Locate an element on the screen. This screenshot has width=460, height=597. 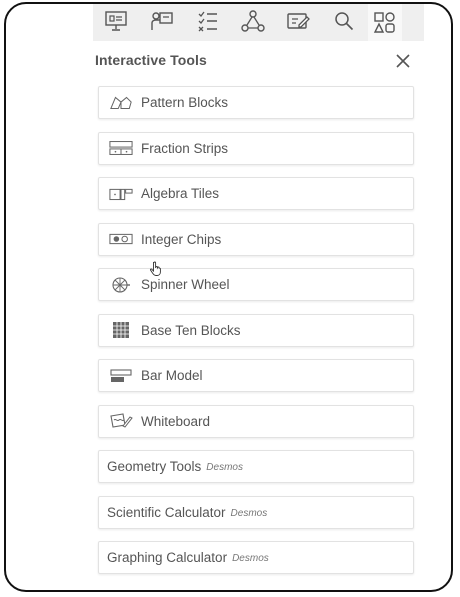
tool-label: Base Ten Blocks is located at coordinates (191, 330).